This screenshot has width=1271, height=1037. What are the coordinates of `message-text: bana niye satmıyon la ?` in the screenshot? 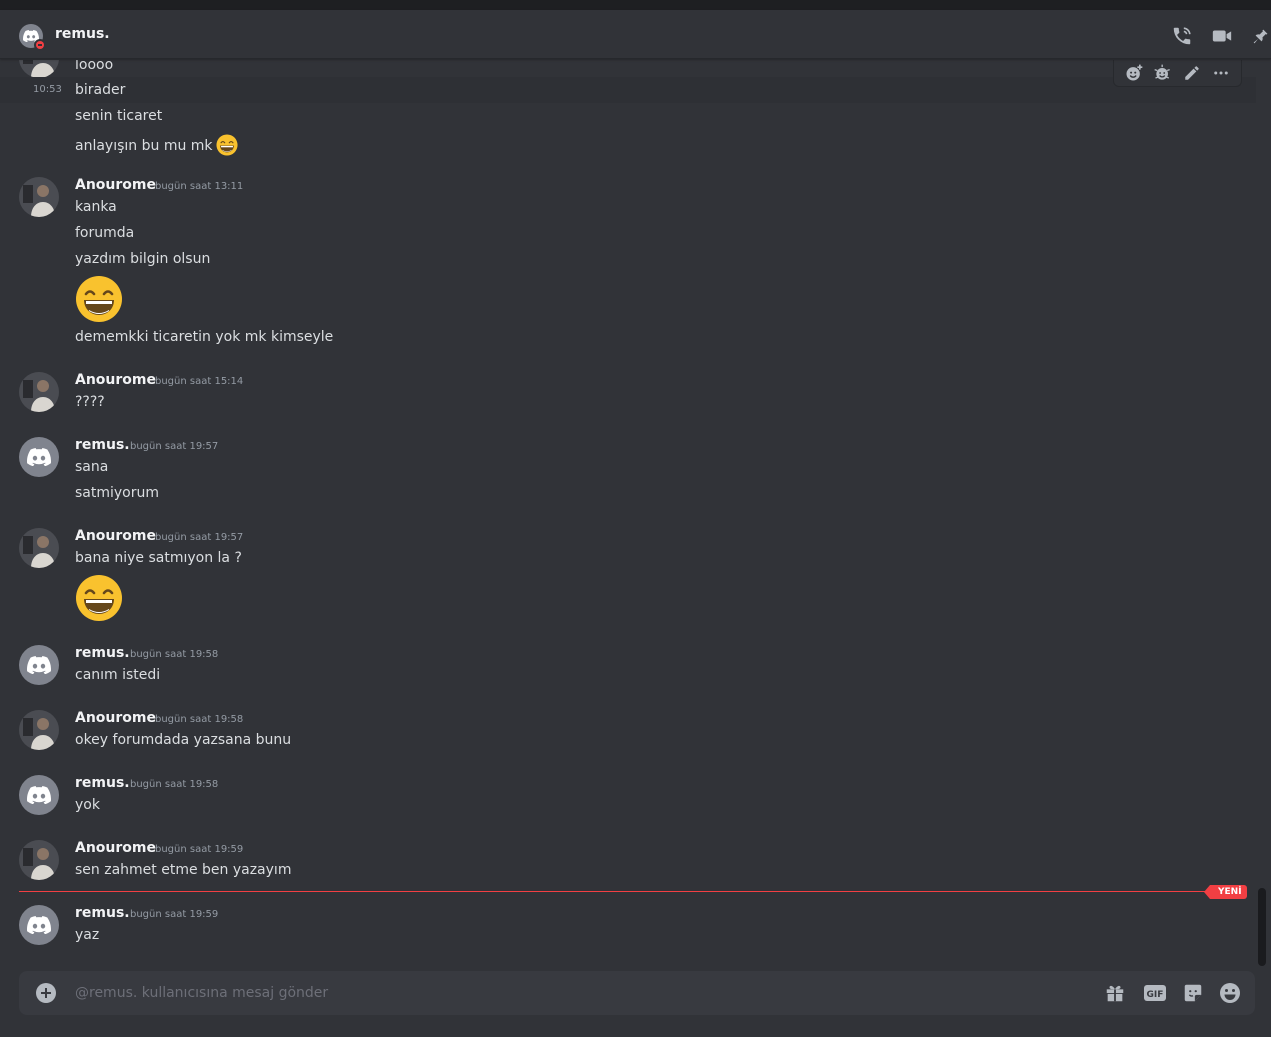 It's located at (158, 558).